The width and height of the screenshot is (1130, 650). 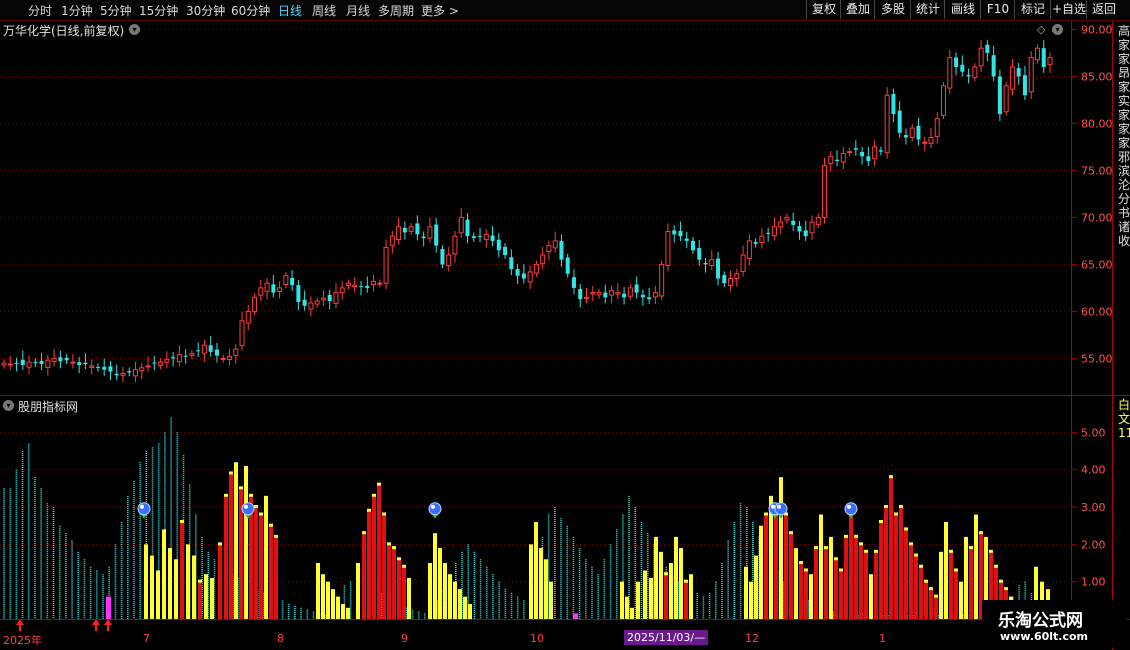 What do you see at coordinates (40, 10) in the screenshot?
I see `period-tab-0: 分时` at bounding box center [40, 10].